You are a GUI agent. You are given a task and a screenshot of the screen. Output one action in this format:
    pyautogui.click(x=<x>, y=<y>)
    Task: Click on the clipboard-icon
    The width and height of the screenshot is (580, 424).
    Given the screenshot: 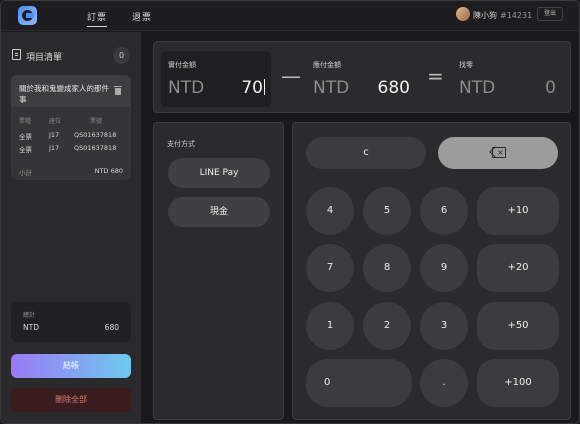 What is the action you would take?
    pyautogui.click(x=16, y=54)
    